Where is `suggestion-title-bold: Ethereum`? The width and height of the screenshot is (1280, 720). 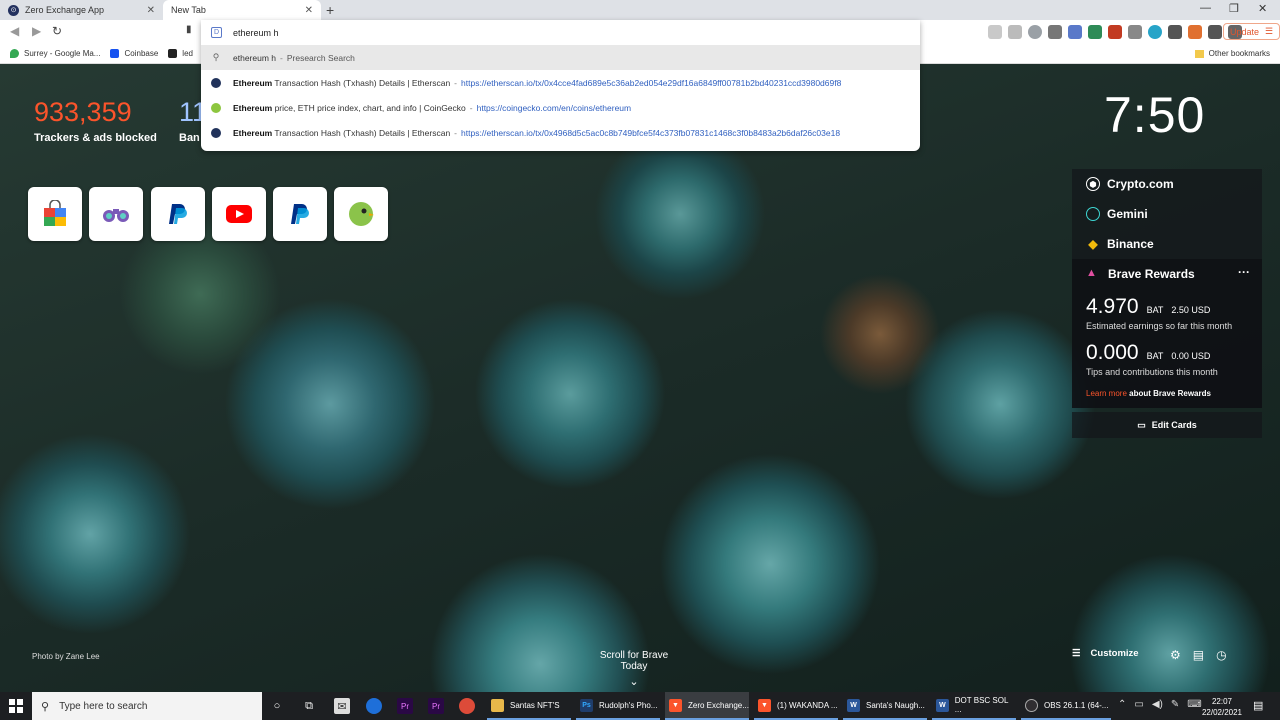
suggestion-title-bold: Ethereum is located at coordinates (253, 107).